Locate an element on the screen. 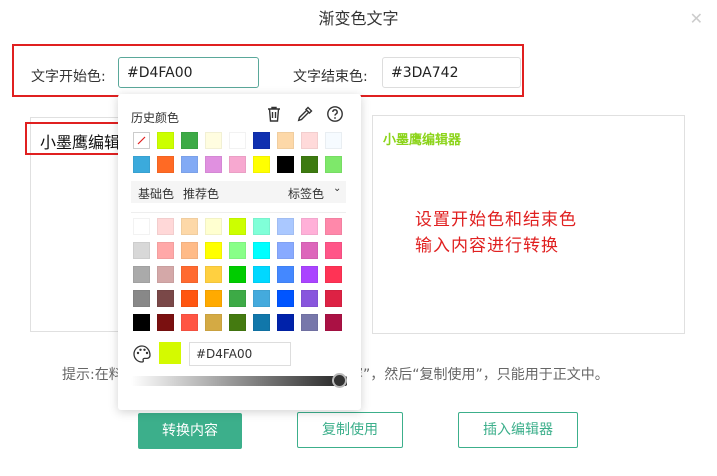 This screenshot has width=717, height=476. history-colors-label: 历史颜色 is located at coordinates (155, 118).